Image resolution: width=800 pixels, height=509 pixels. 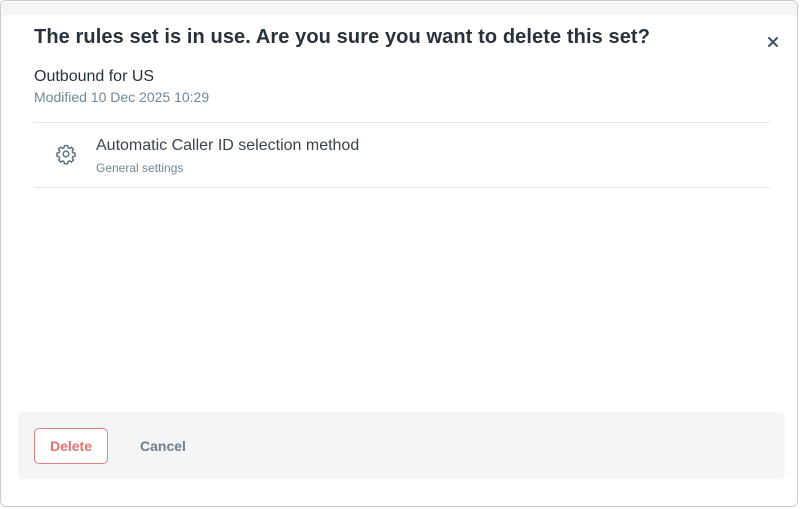 I want to click on cancel-button: Cancel, so click(x=163, y=446).